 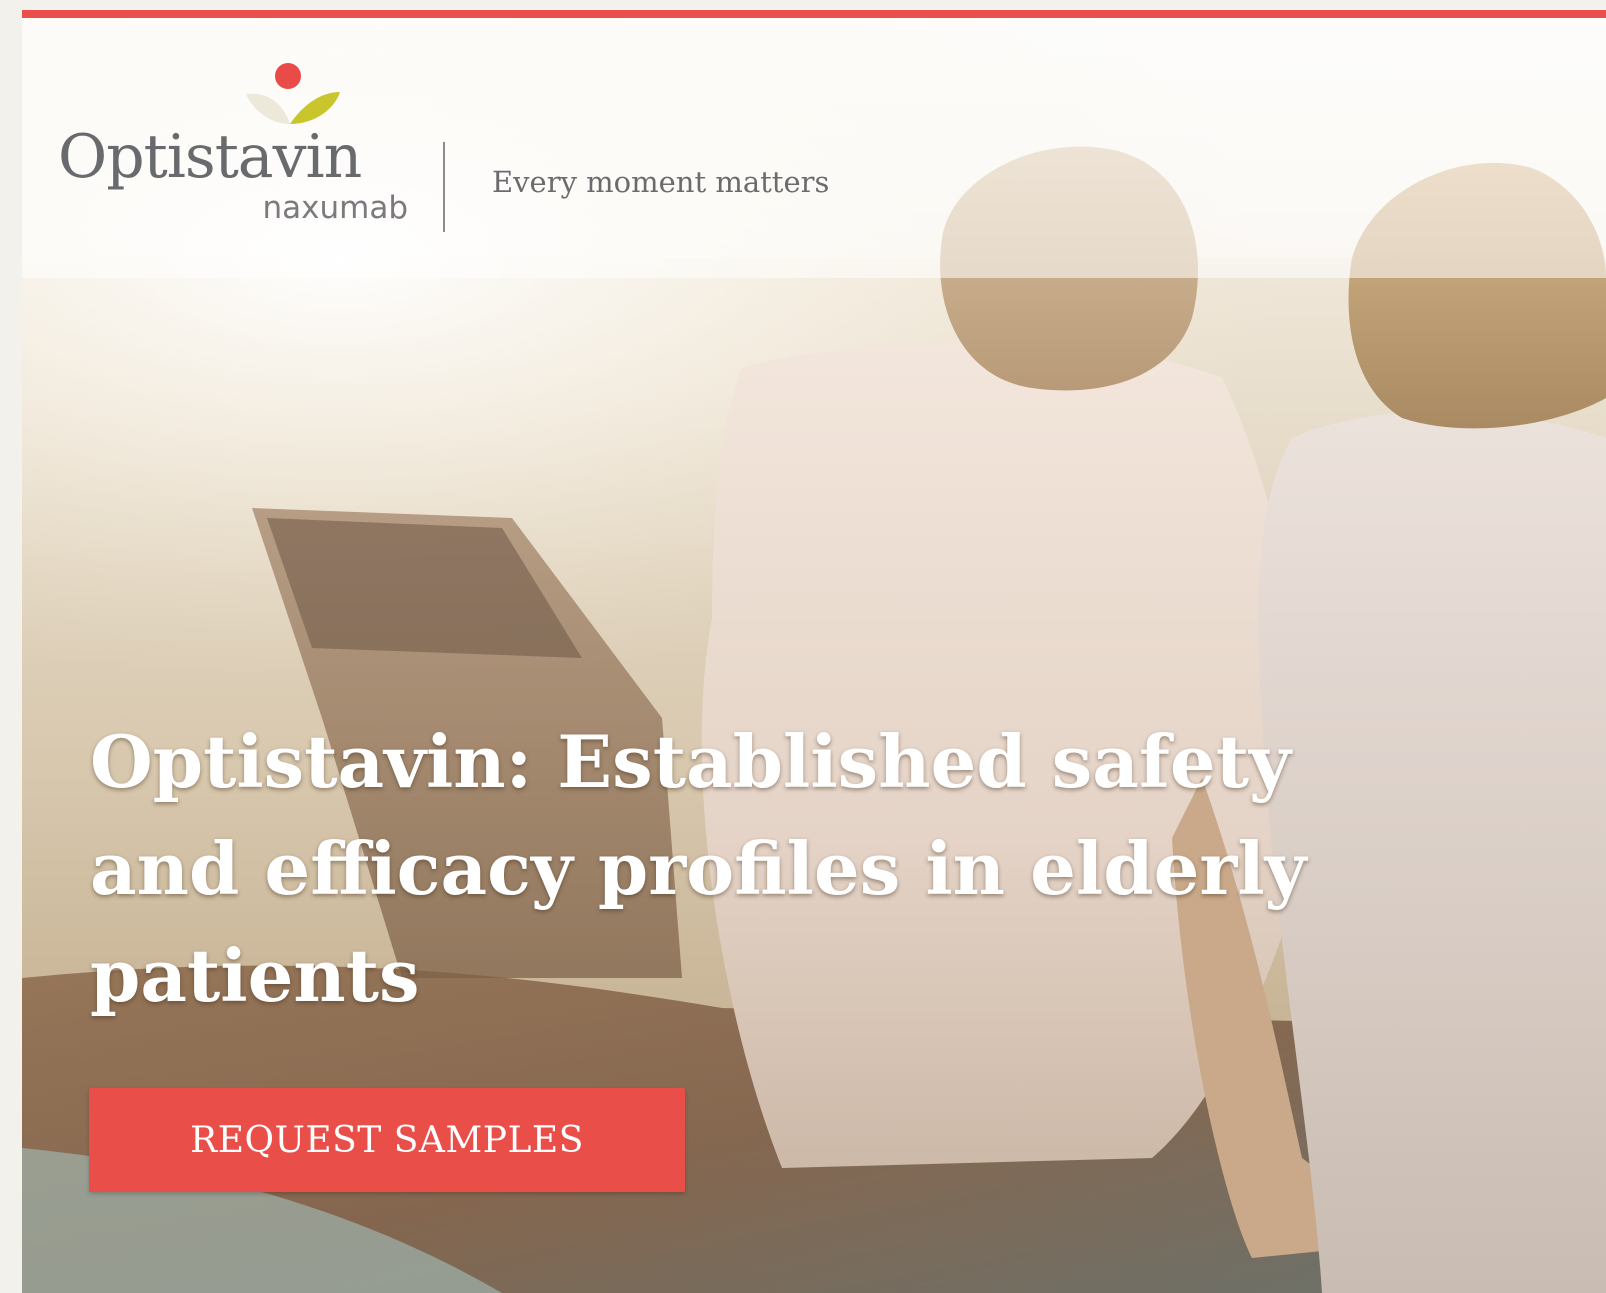 I want to click on request-samples-button: REQUEST SAMPLES, so click(x=387, y=1140).